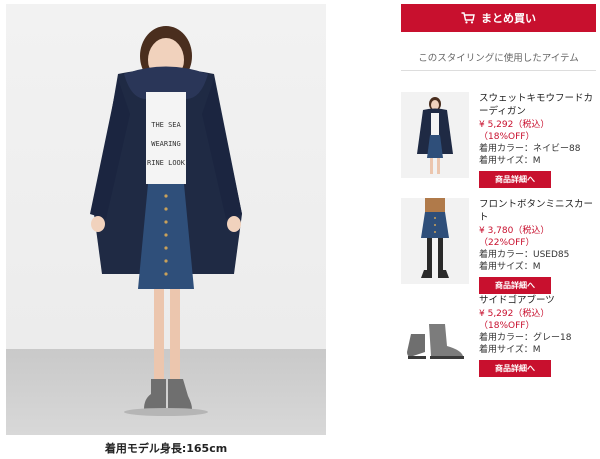 Image resolution: width=600 pixels, height=459 pixels. Describe the element at coordinates (468, 18) in the screenshot. I see `cart-icon` at that location.